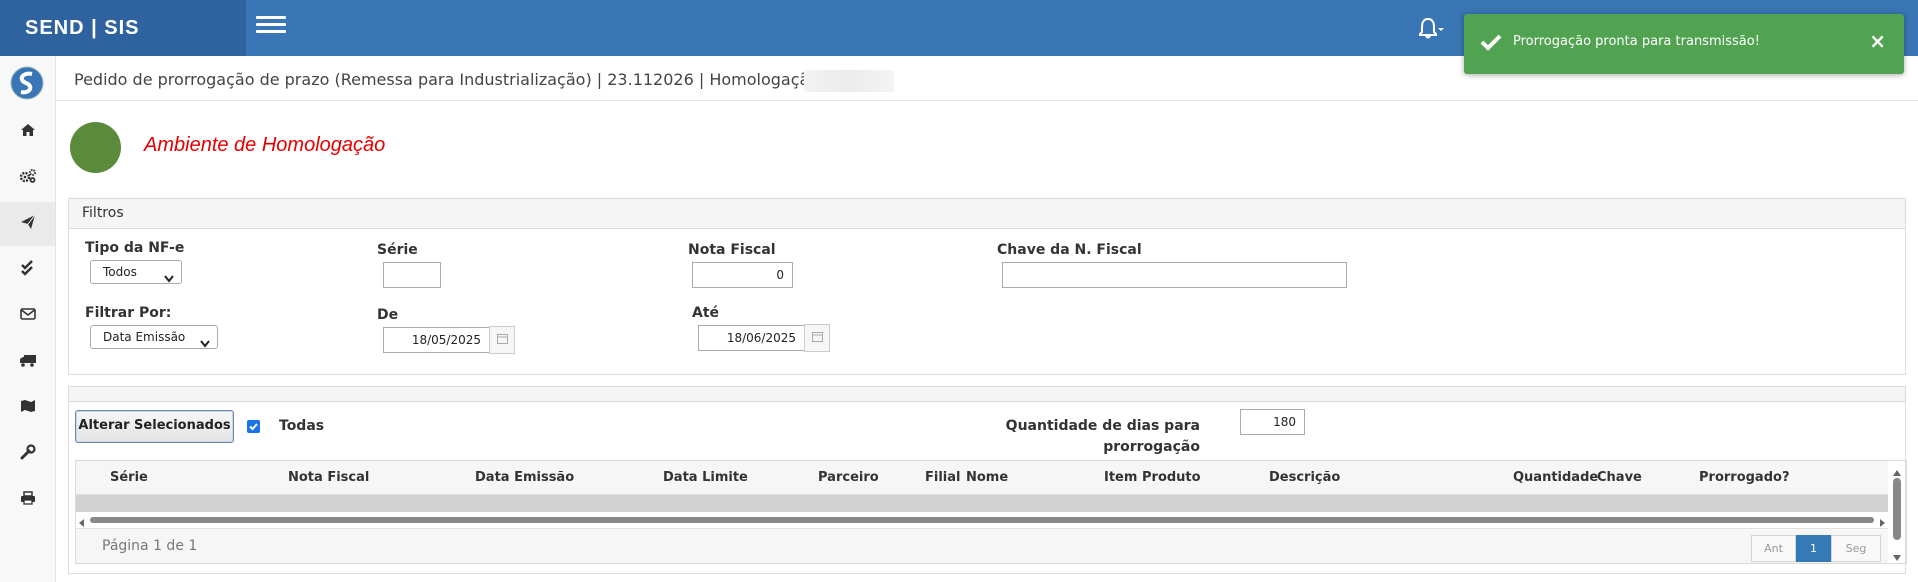  Describe the element at coordinates (1813, 548) in the screenshot. I see `pager-page-1-button: 1` at that location.